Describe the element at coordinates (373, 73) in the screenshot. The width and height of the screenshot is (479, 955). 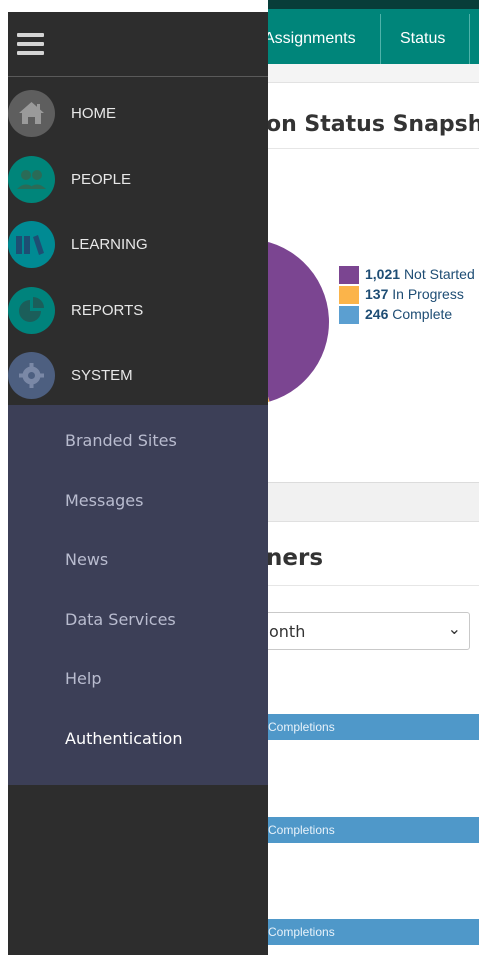
I see `toolbar-band` at that location.